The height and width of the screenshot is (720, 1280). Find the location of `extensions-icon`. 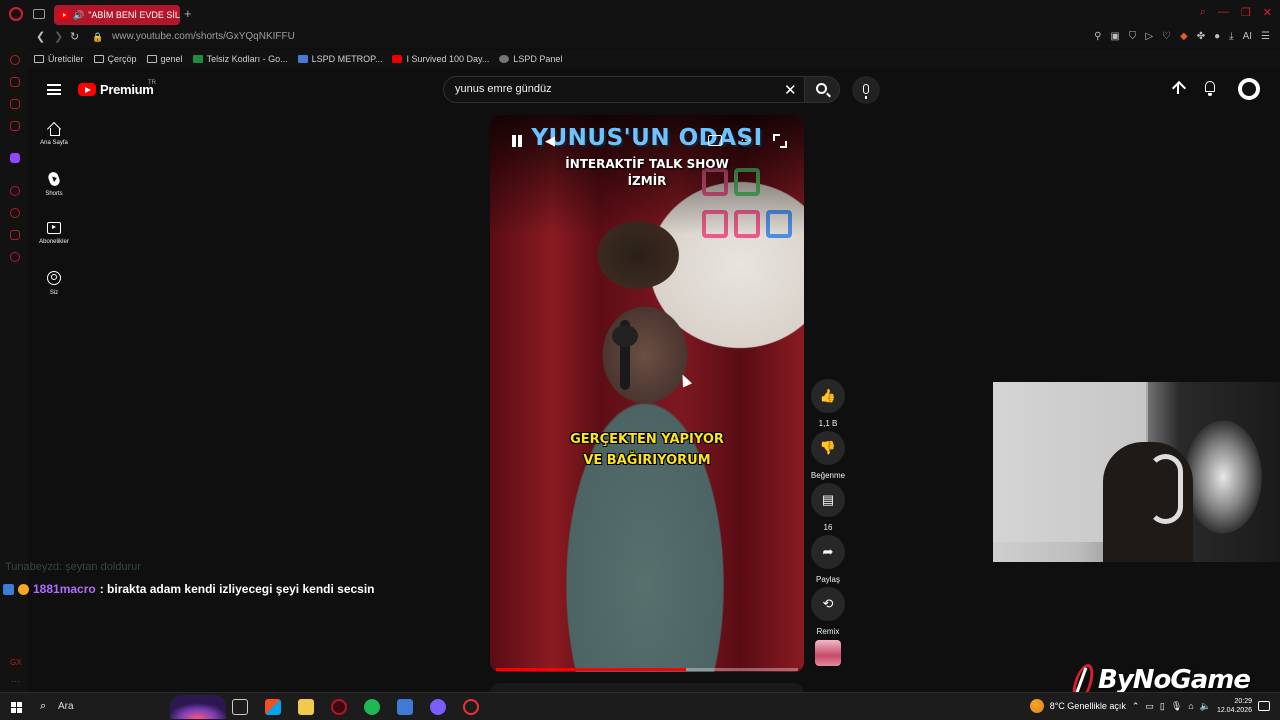

extensions-icon is located at coordinates (15, 235).